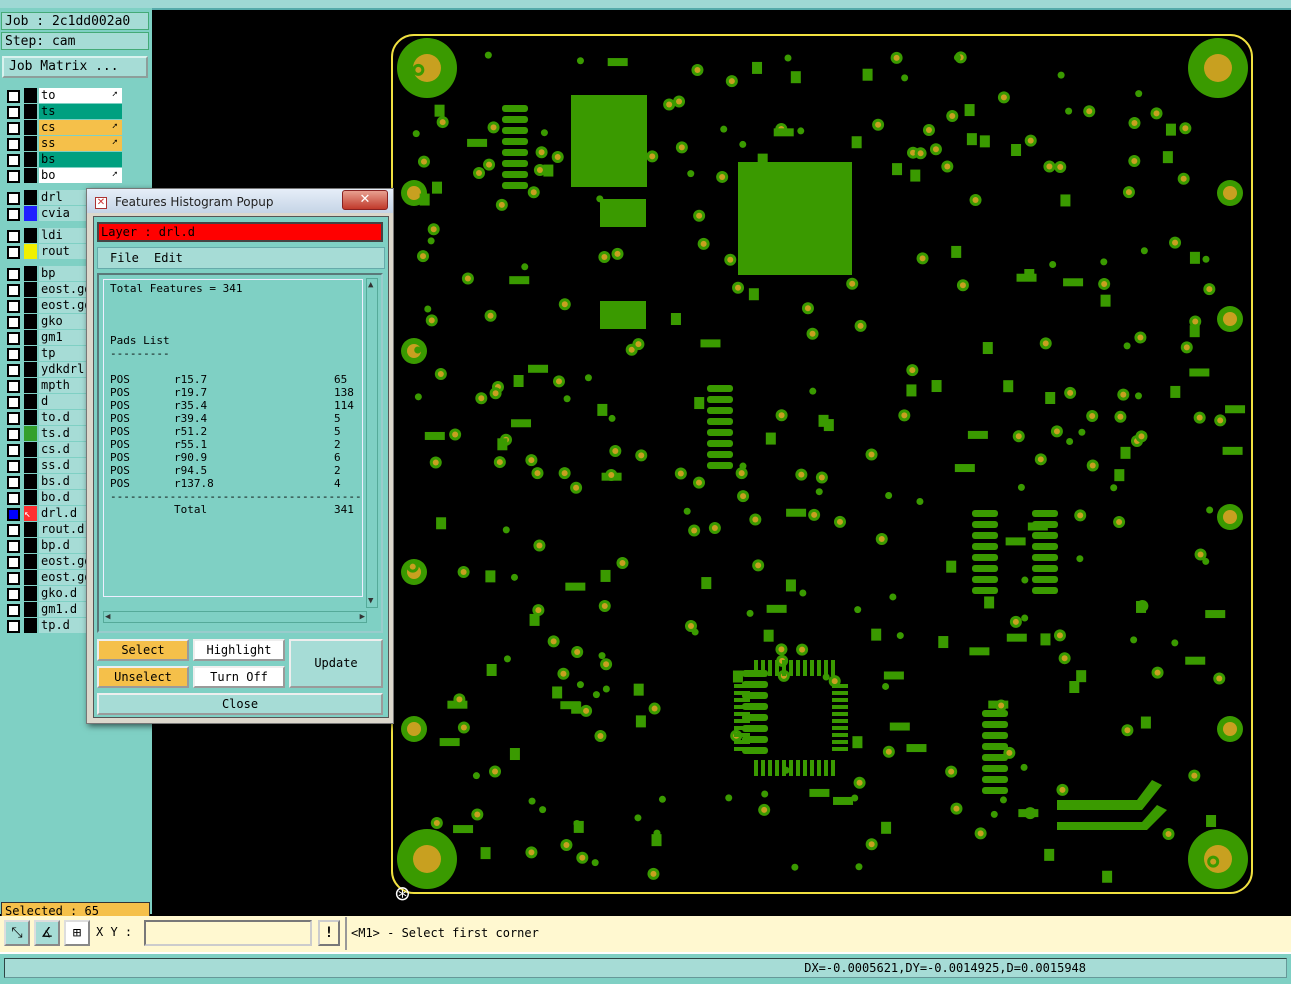 Image resolution: width=1291 pixels, height=984 pixels. What do you see at coordinates (336, 663) in the screenshot?
I see `update-button: Update` at bounding box center [336, 663].